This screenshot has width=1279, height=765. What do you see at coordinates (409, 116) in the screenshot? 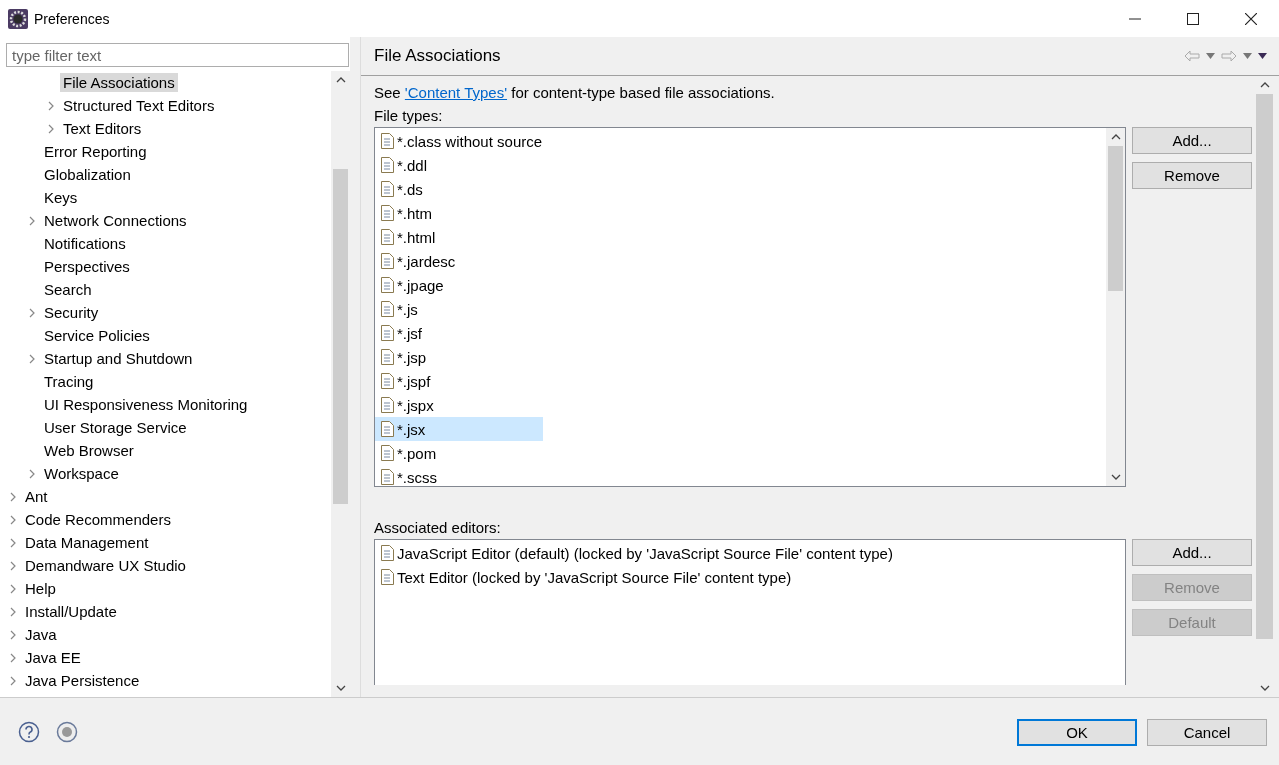
I see `file-types-label: File types:` at bounding box center [409, 116].